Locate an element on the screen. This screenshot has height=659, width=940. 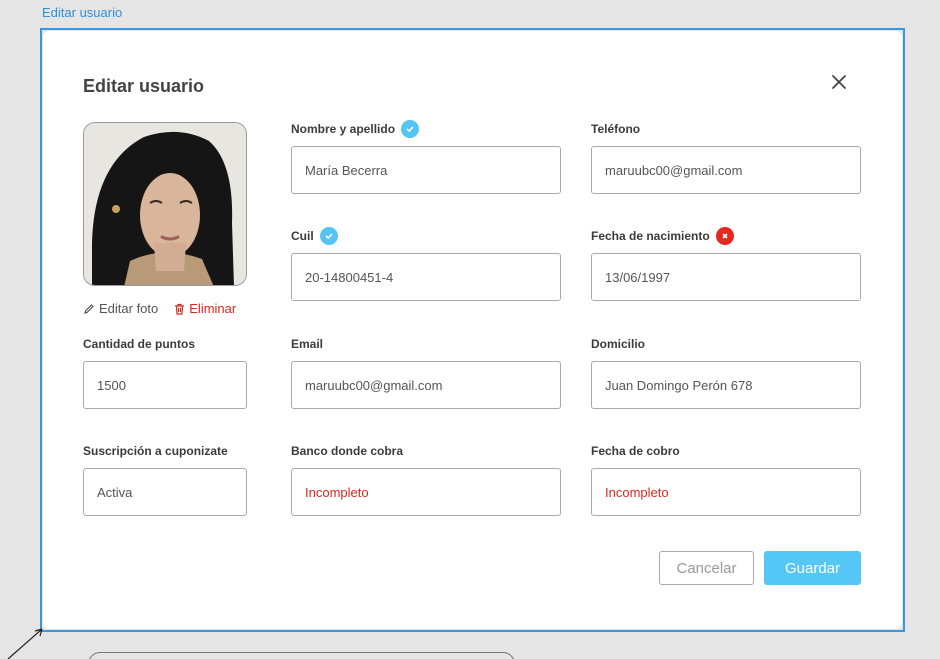
portrait-image is located at coordinates (165, 204).